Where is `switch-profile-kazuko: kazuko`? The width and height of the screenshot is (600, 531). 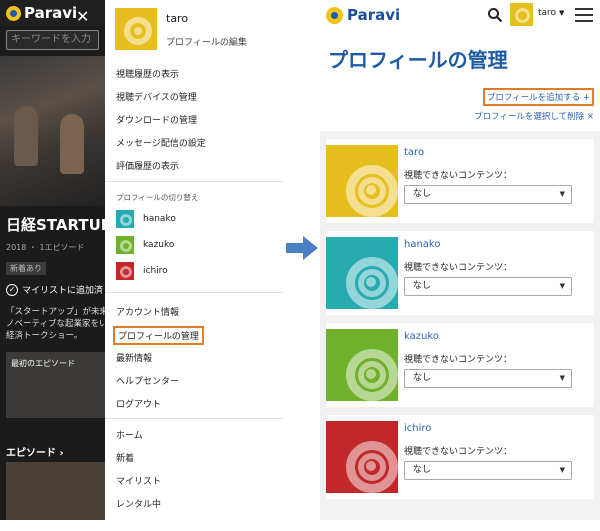 switch-profile-kazuko: kazuko is located at coordinates (145, 245).